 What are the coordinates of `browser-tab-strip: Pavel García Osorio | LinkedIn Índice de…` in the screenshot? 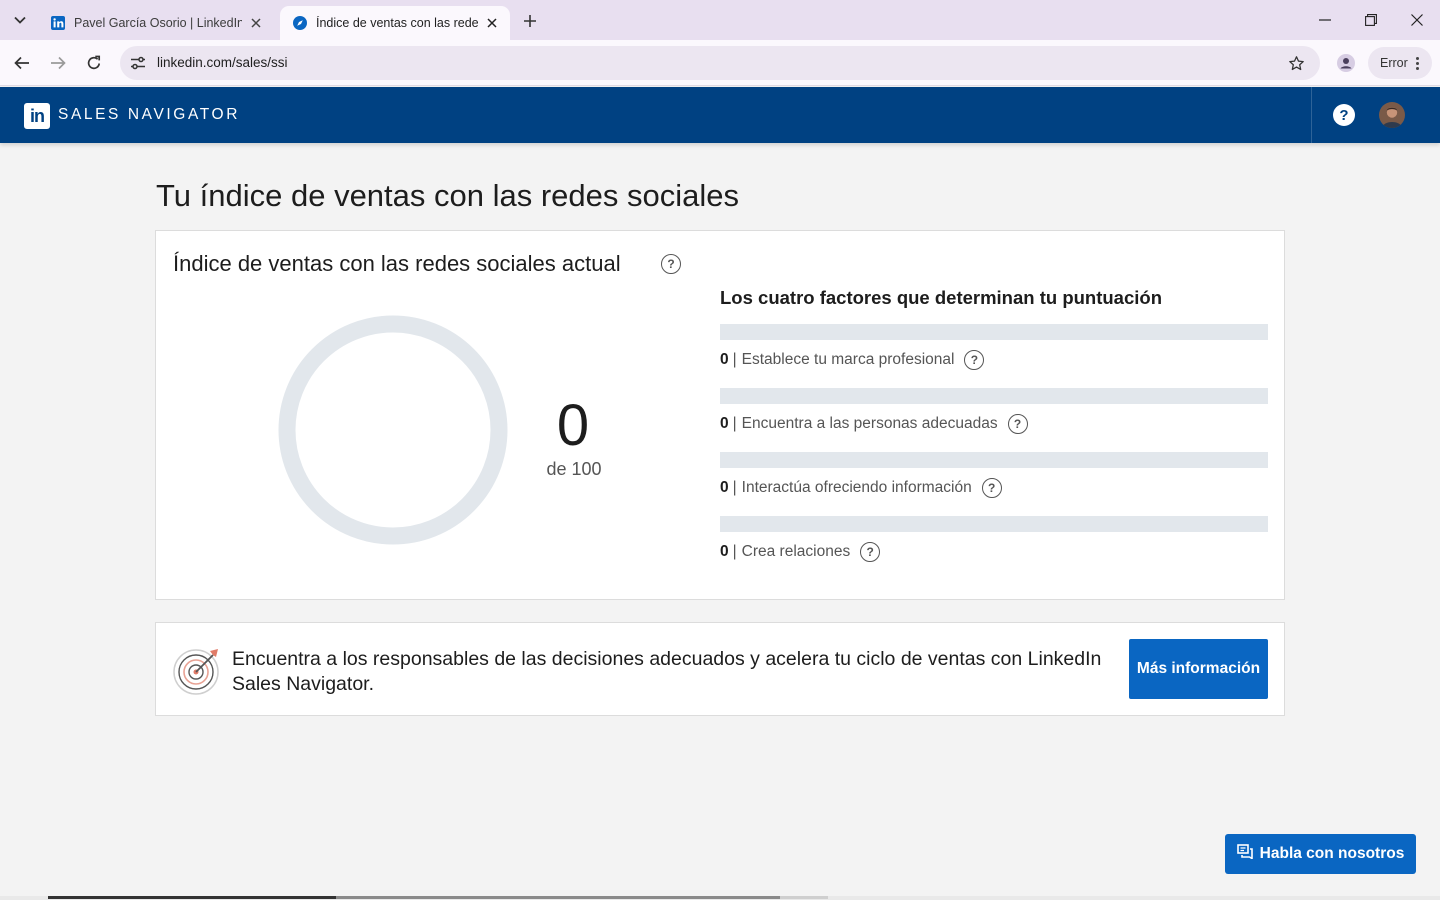 It's located at (720, 20).